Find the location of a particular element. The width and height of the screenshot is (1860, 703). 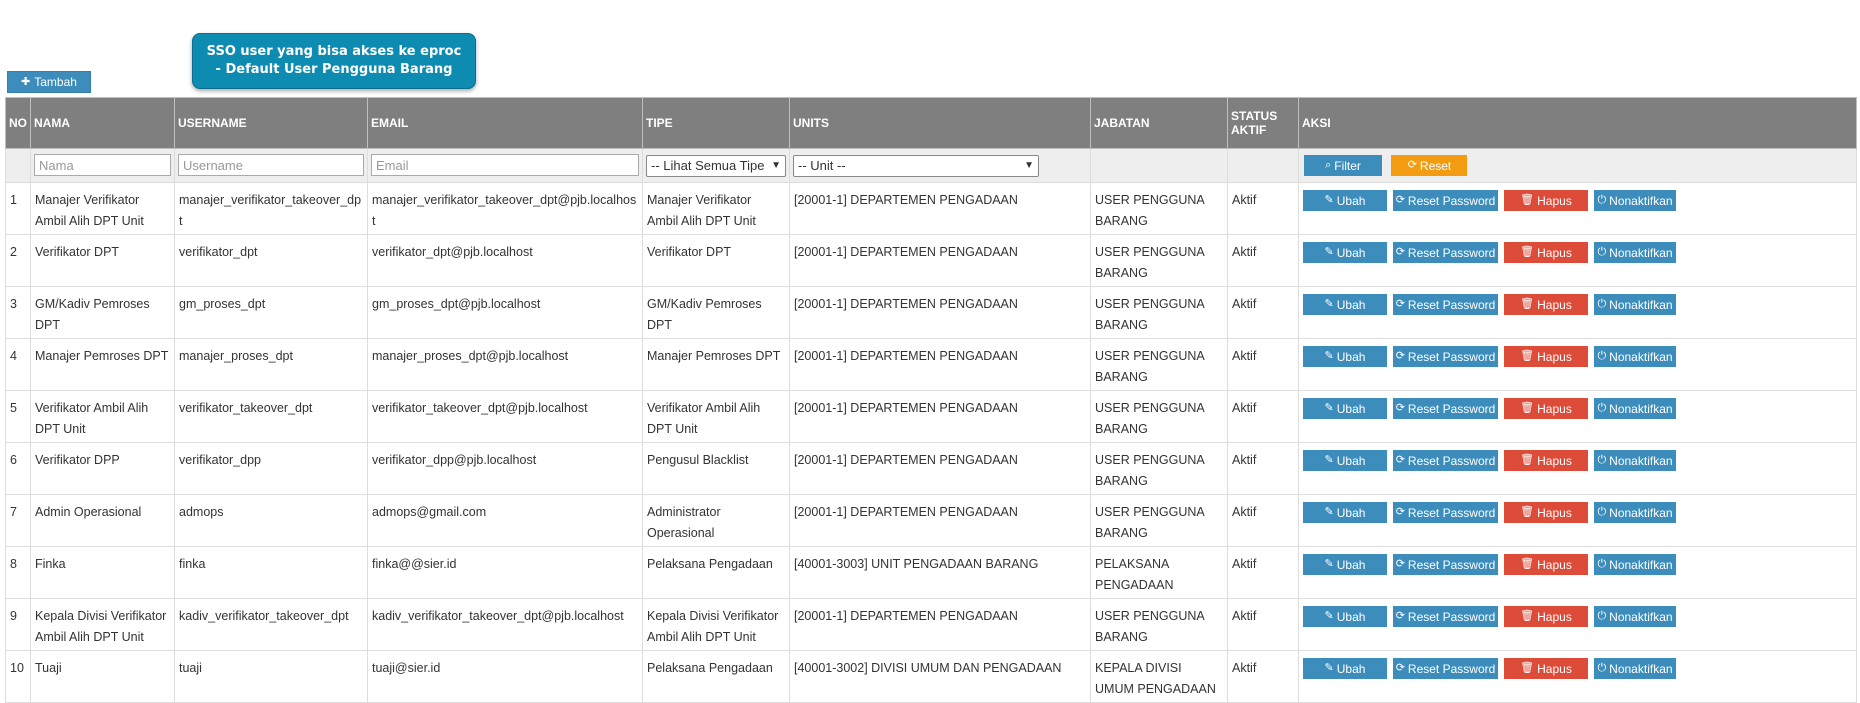

filter-button: ⌕ Filter is located at coordinates (1343, 165).